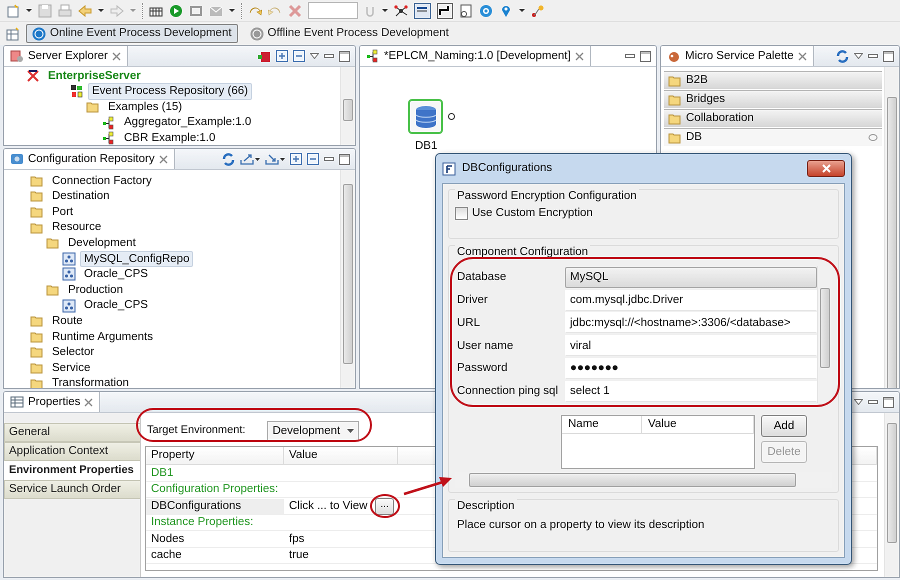 The height and width of the screenshot is (580, 900). Describe the element at coordinates (81, 196) in the screenshot. I see `tree-item: Destination` at that location.